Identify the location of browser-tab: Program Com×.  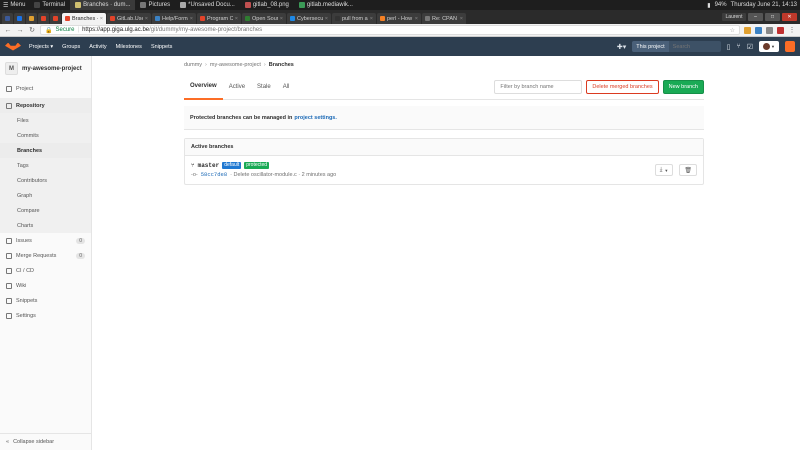
(219, 18).